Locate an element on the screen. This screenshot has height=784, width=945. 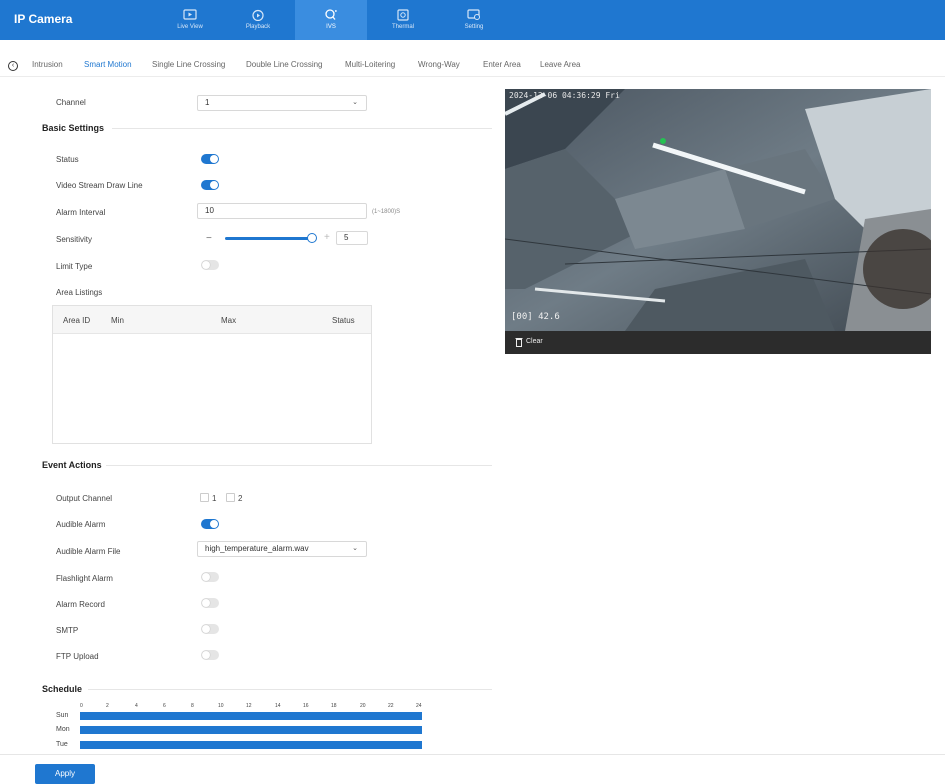
tab-enter-area: Enter Area is located at coordinates (502, 64).